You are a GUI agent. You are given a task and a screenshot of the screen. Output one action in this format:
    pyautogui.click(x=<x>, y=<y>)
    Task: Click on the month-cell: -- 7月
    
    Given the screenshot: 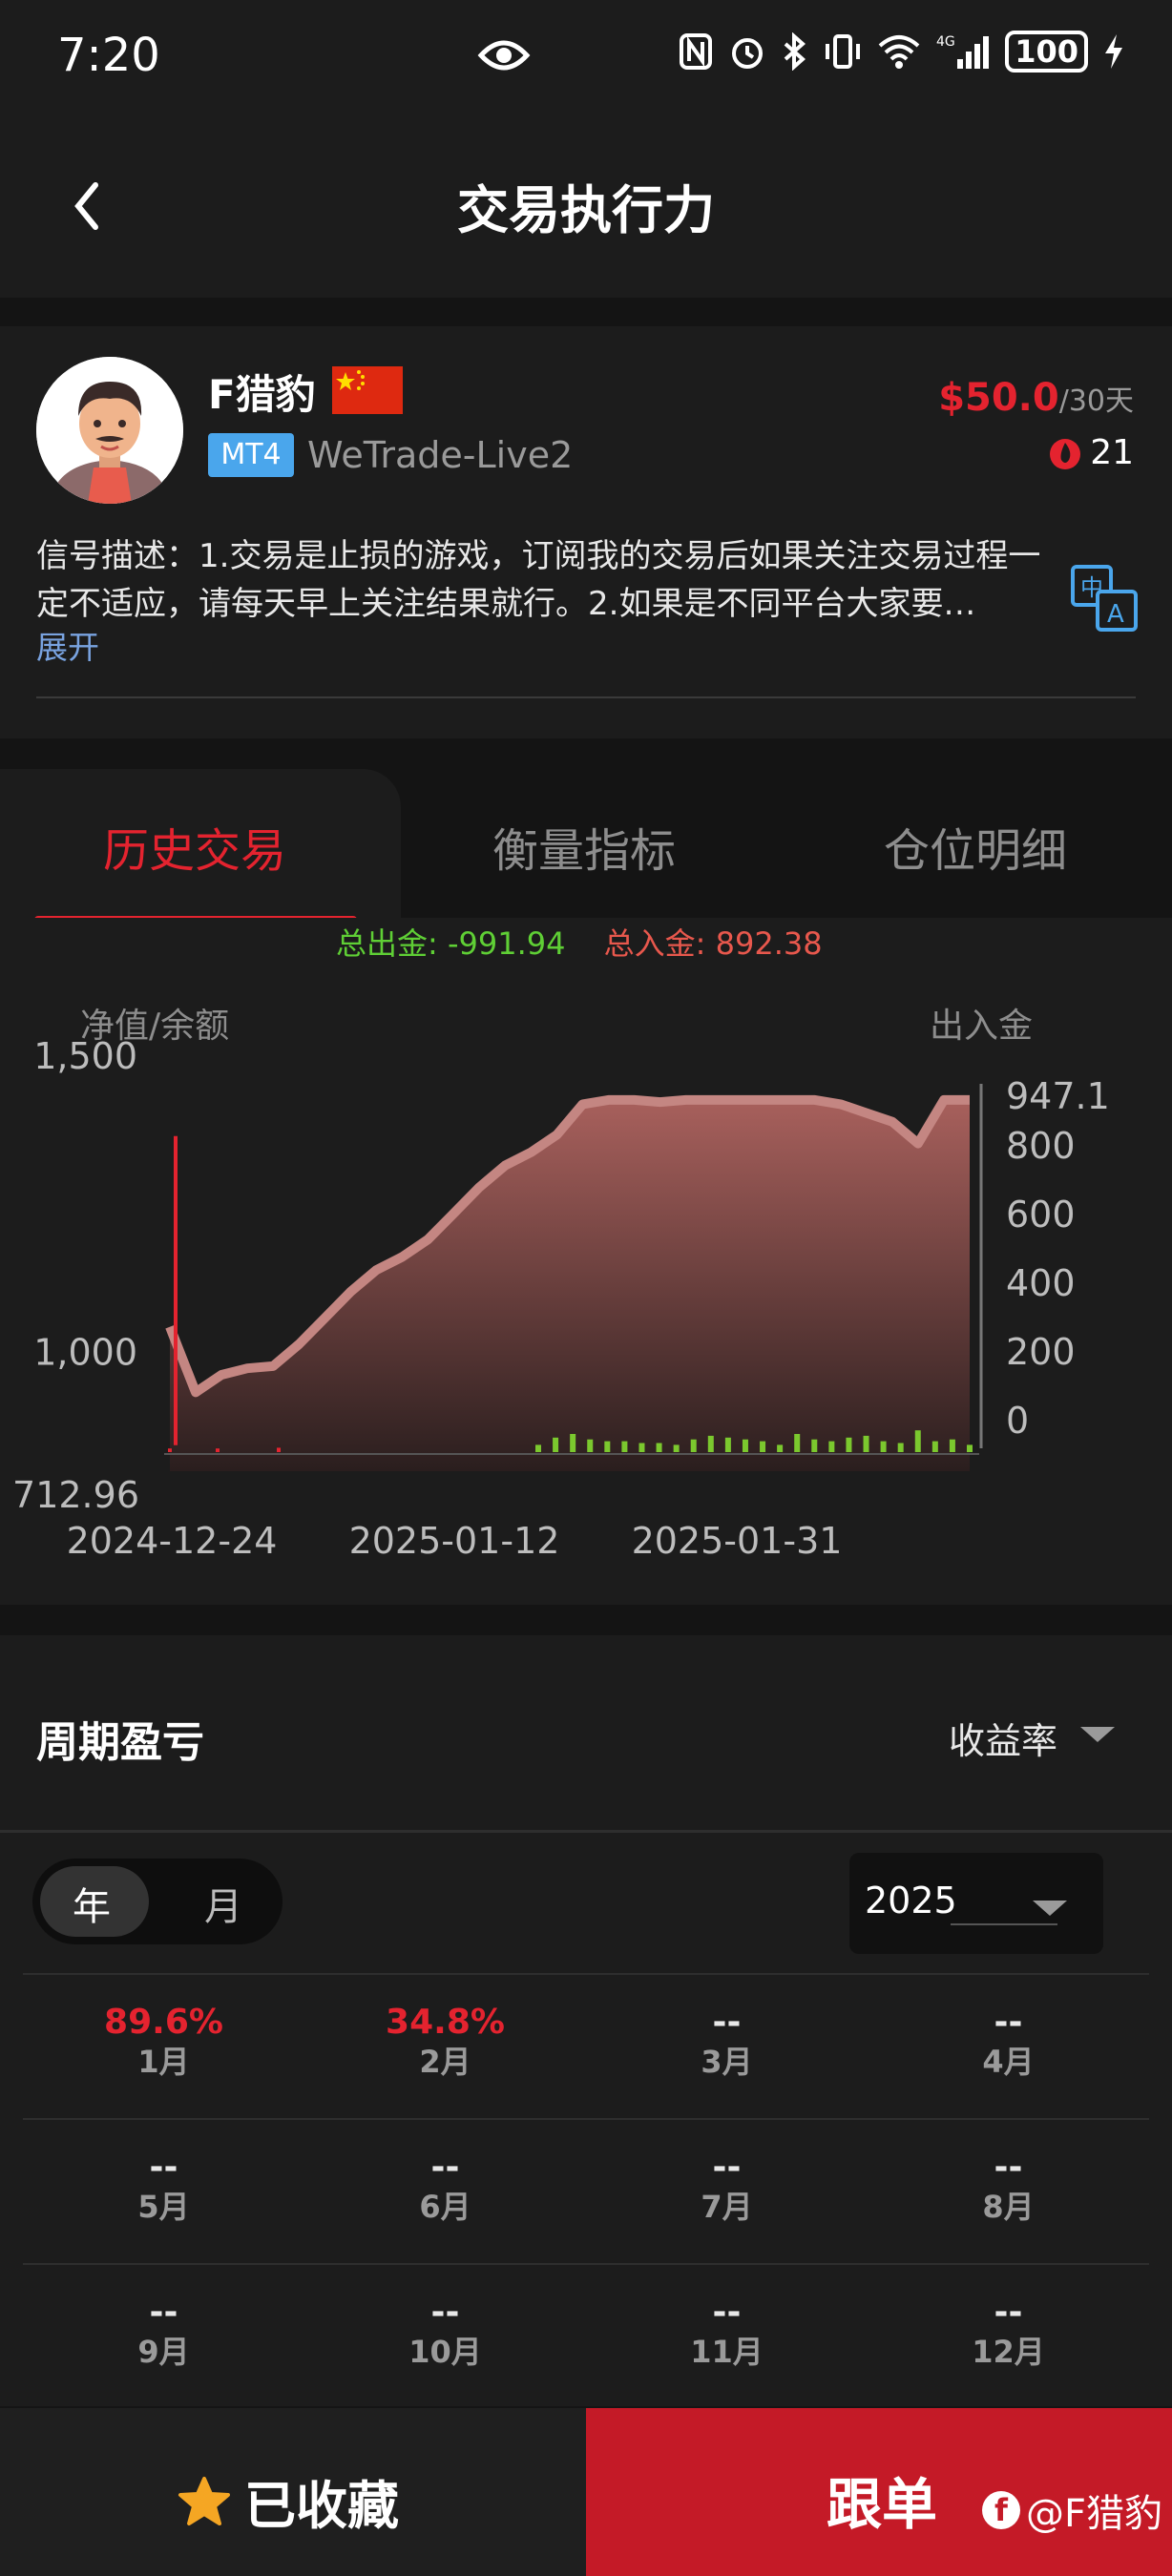 What is the action you would take?
    pyautogui.click(x=727, y=2191)
    